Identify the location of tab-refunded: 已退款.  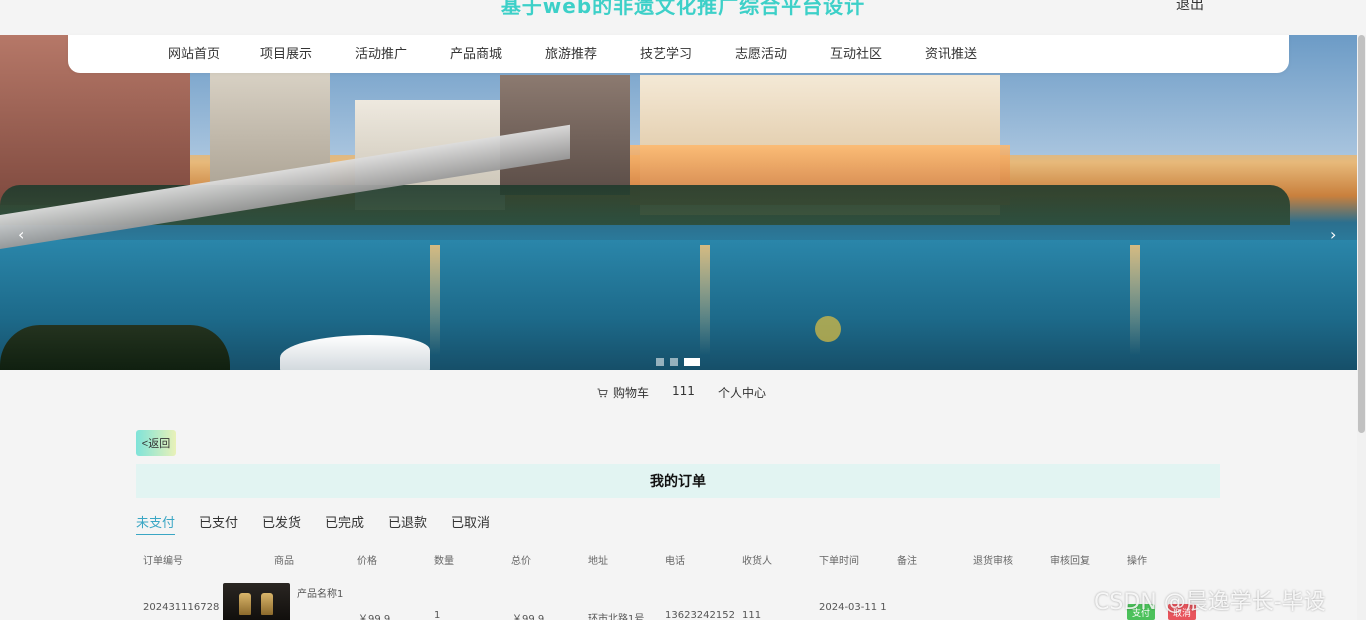
(407, 521).